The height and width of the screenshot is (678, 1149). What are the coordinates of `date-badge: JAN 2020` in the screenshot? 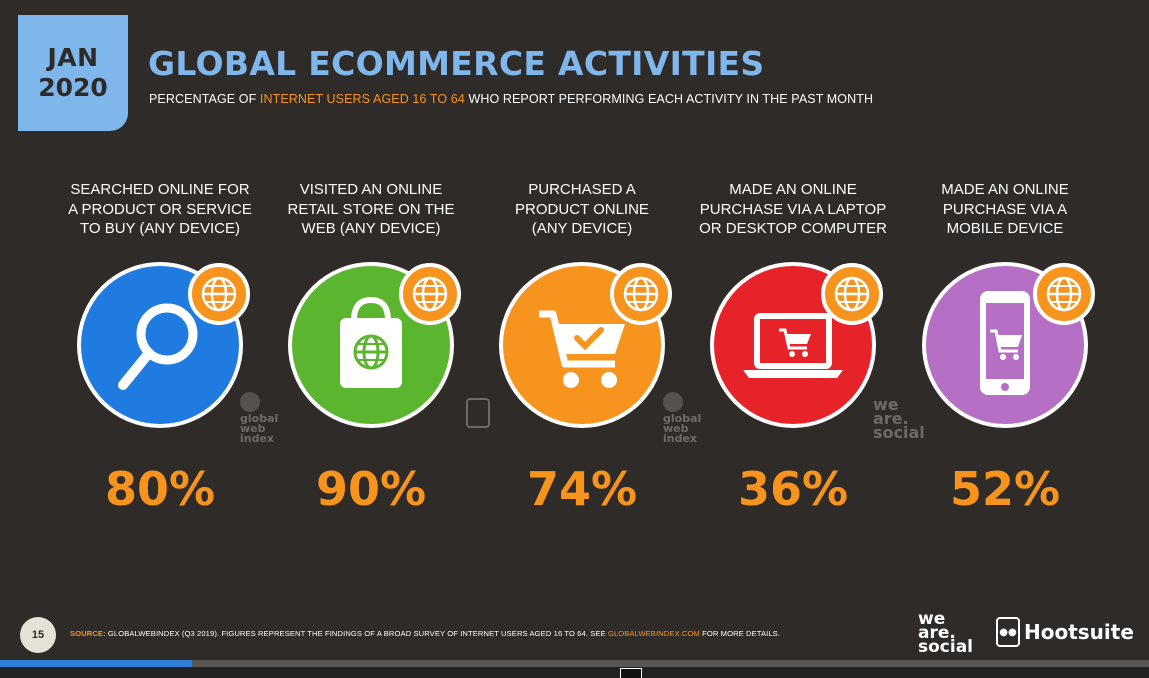 It's located at (73, 73).